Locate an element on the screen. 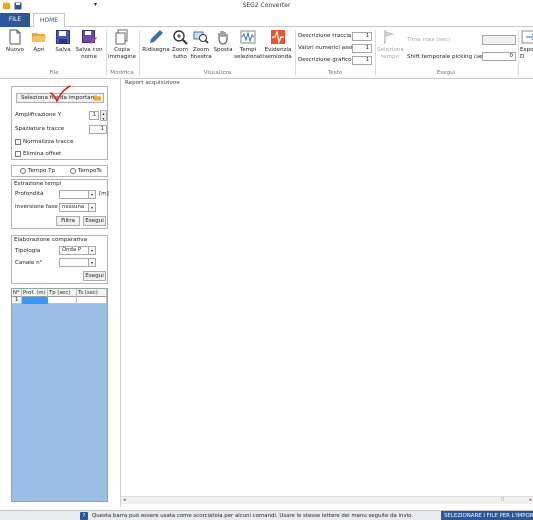 The width and height of the screenshot is (533, 520). execute-comparative-button: Esegui is located at coordinates (94, 276).